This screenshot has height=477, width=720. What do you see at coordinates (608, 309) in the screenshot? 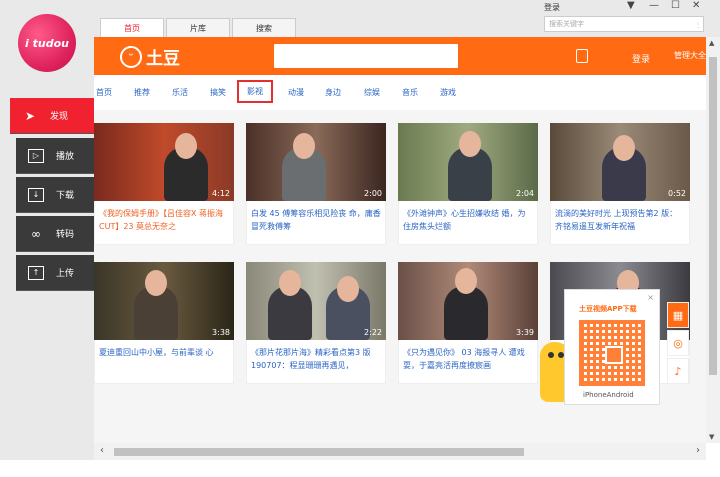
I see `qr-title: 土豆视频APP下载` at bounding box center [608, 309].